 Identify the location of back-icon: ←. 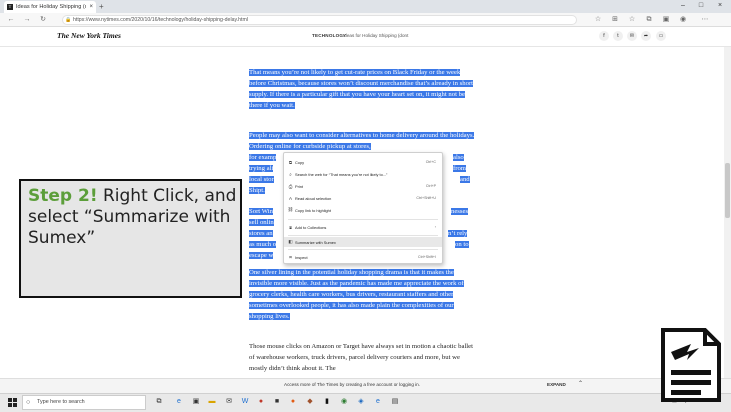
(11, 20).